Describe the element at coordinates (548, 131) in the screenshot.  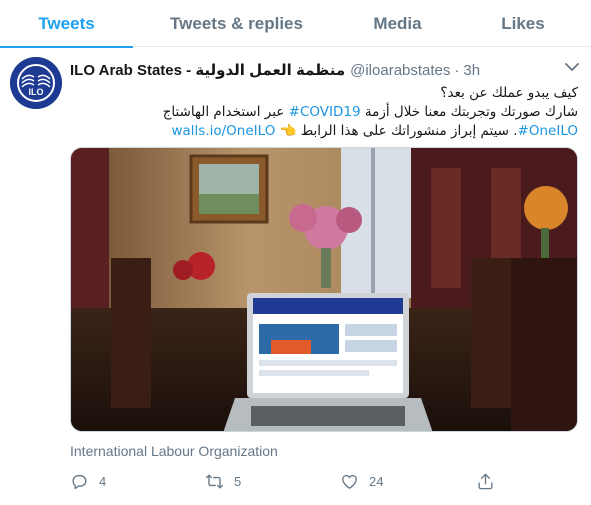
I see `hashtag-oneilo: #OneILO` at that location.